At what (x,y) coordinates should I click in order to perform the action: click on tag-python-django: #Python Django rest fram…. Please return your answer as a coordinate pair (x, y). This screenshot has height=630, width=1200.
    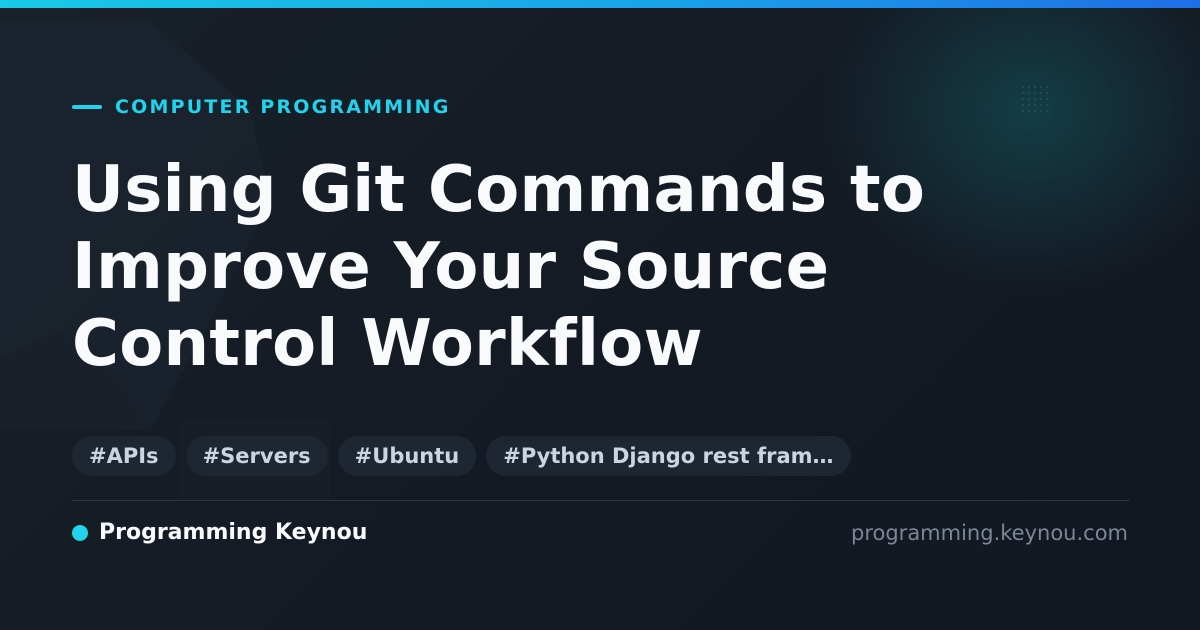
    Looking at the image, I should click on (668, 456).